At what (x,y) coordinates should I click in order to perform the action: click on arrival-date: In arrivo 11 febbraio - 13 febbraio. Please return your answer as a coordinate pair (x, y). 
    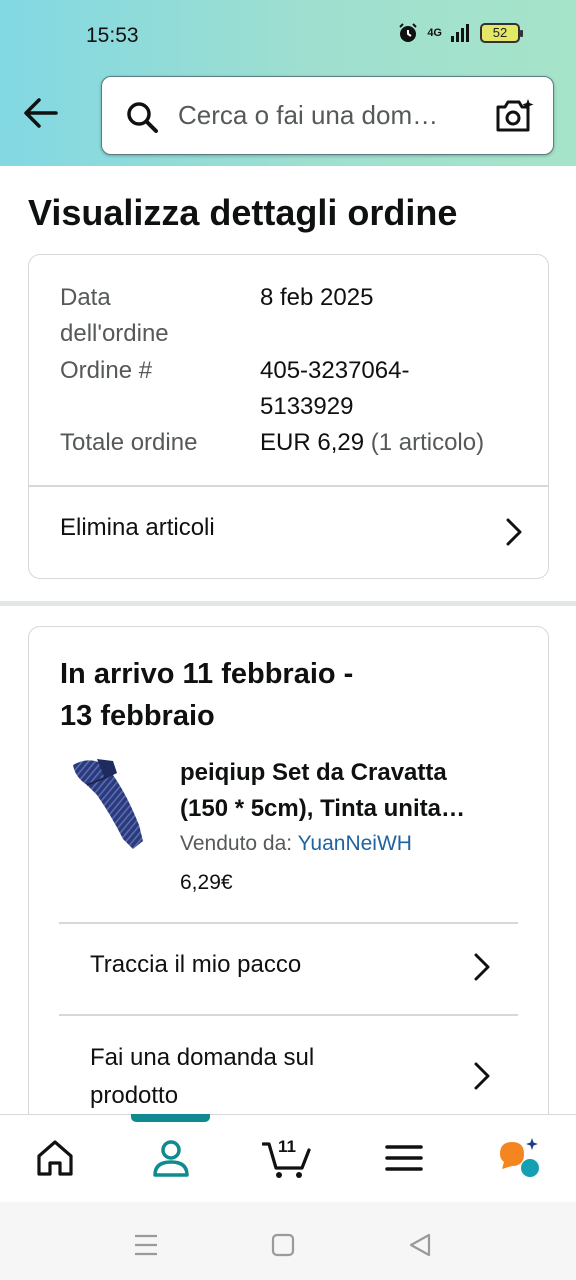
    Looking at the image, I should click on (207, 695).